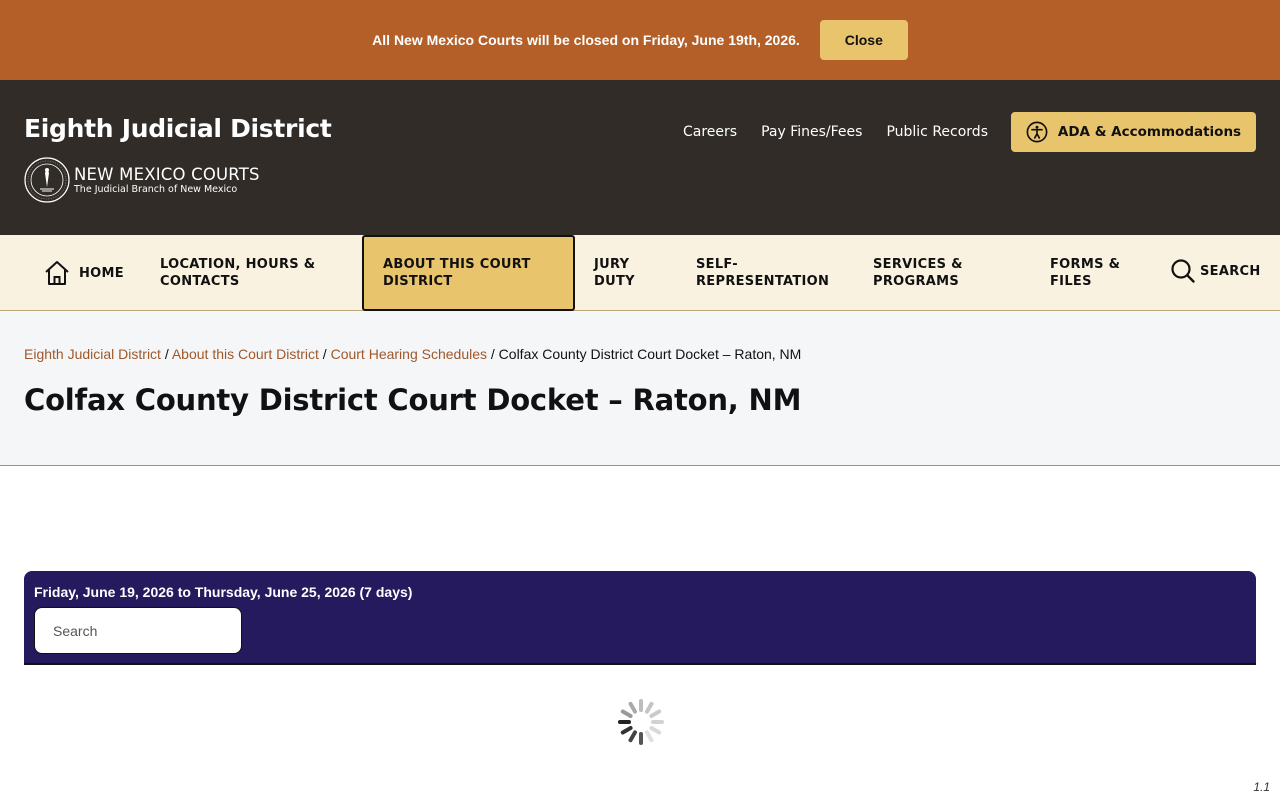  What do you see at coordinates (101, 273) in the screenshot?
I see `nav-home-label: HOME` at bounding box center [101, 273].